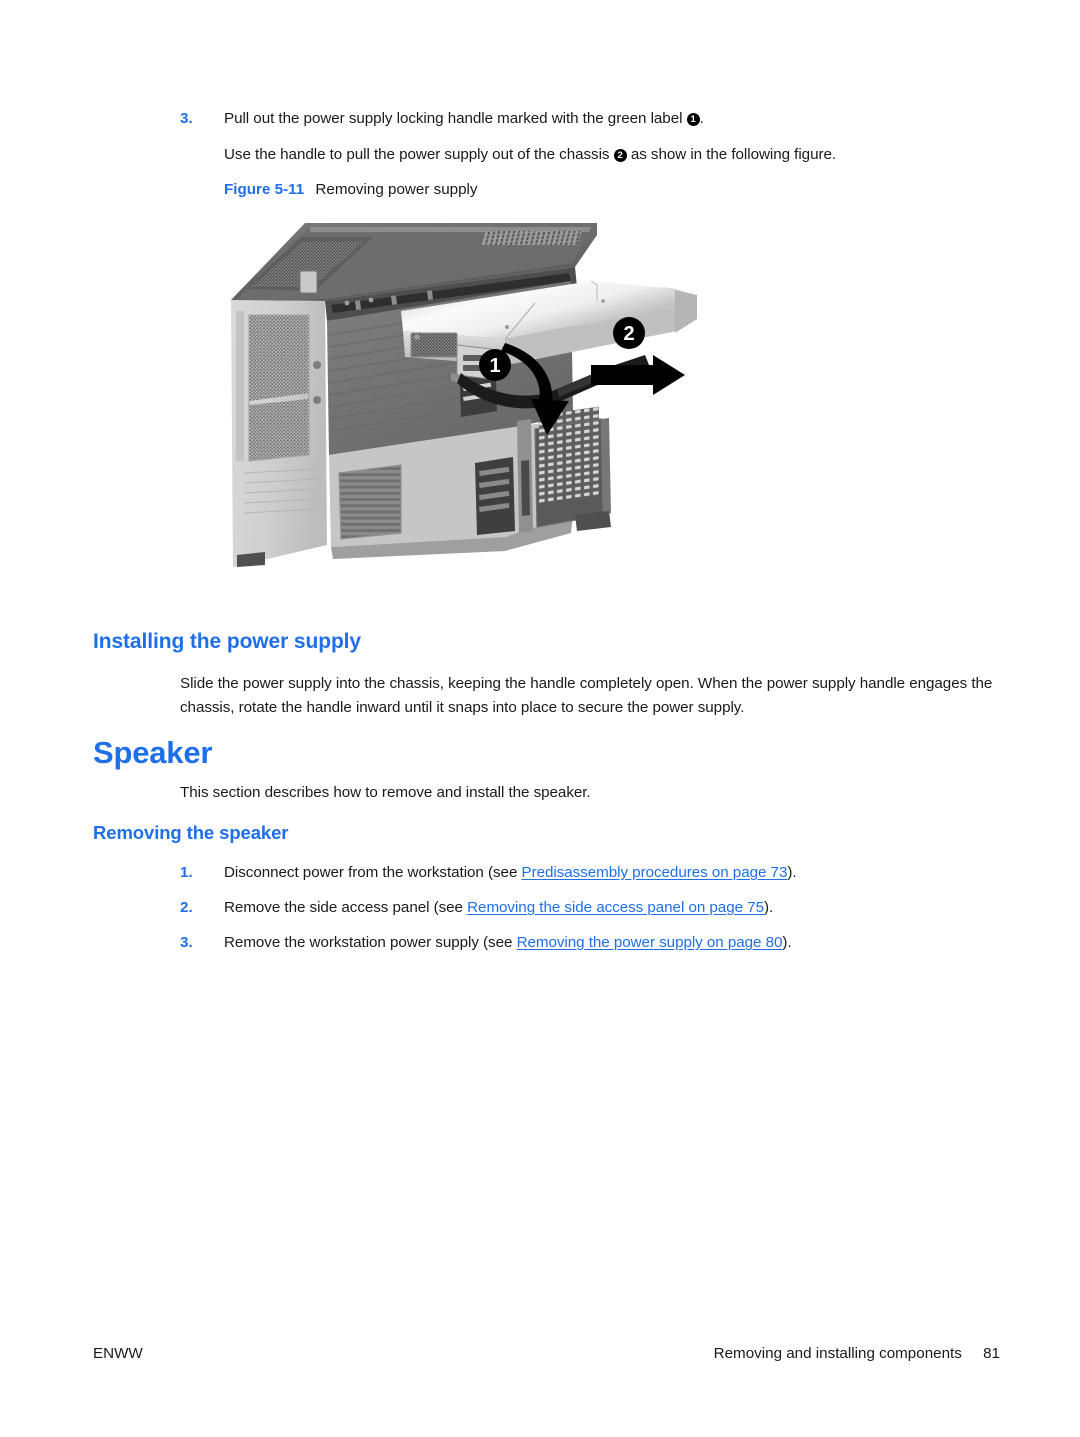 This screenshot has height=1437, width=1080. I want to click on footer-chapter-title: Removing and installing components 81, so click(857, 1353).